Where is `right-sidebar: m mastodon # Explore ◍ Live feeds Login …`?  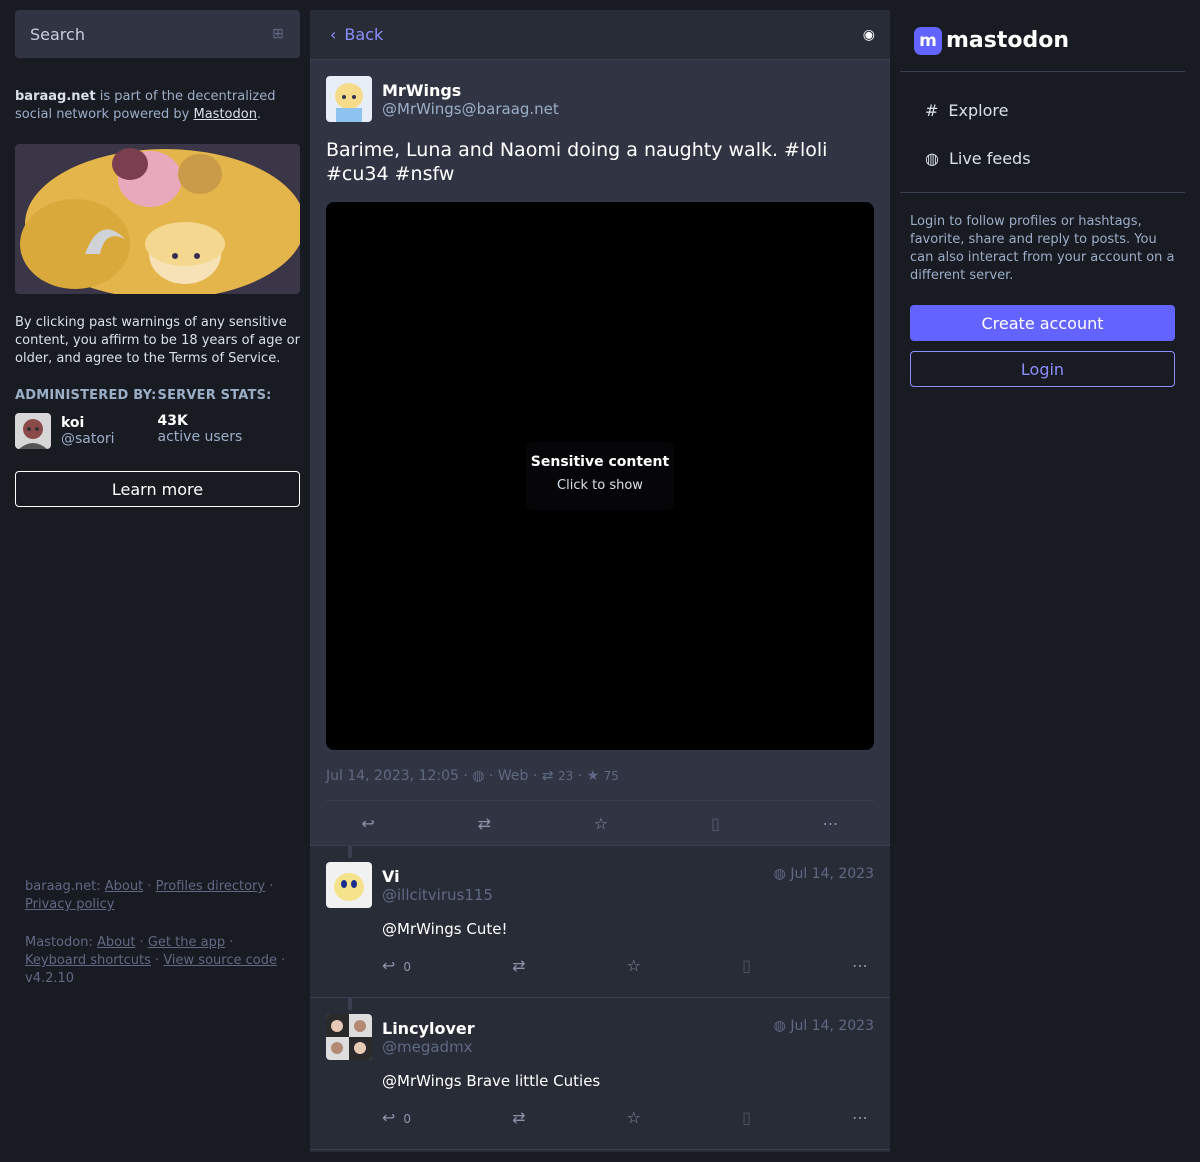
right-sidebar: m mastodon # Explore ◍ Live feeds Login … is located at coordinates (1042, 198).